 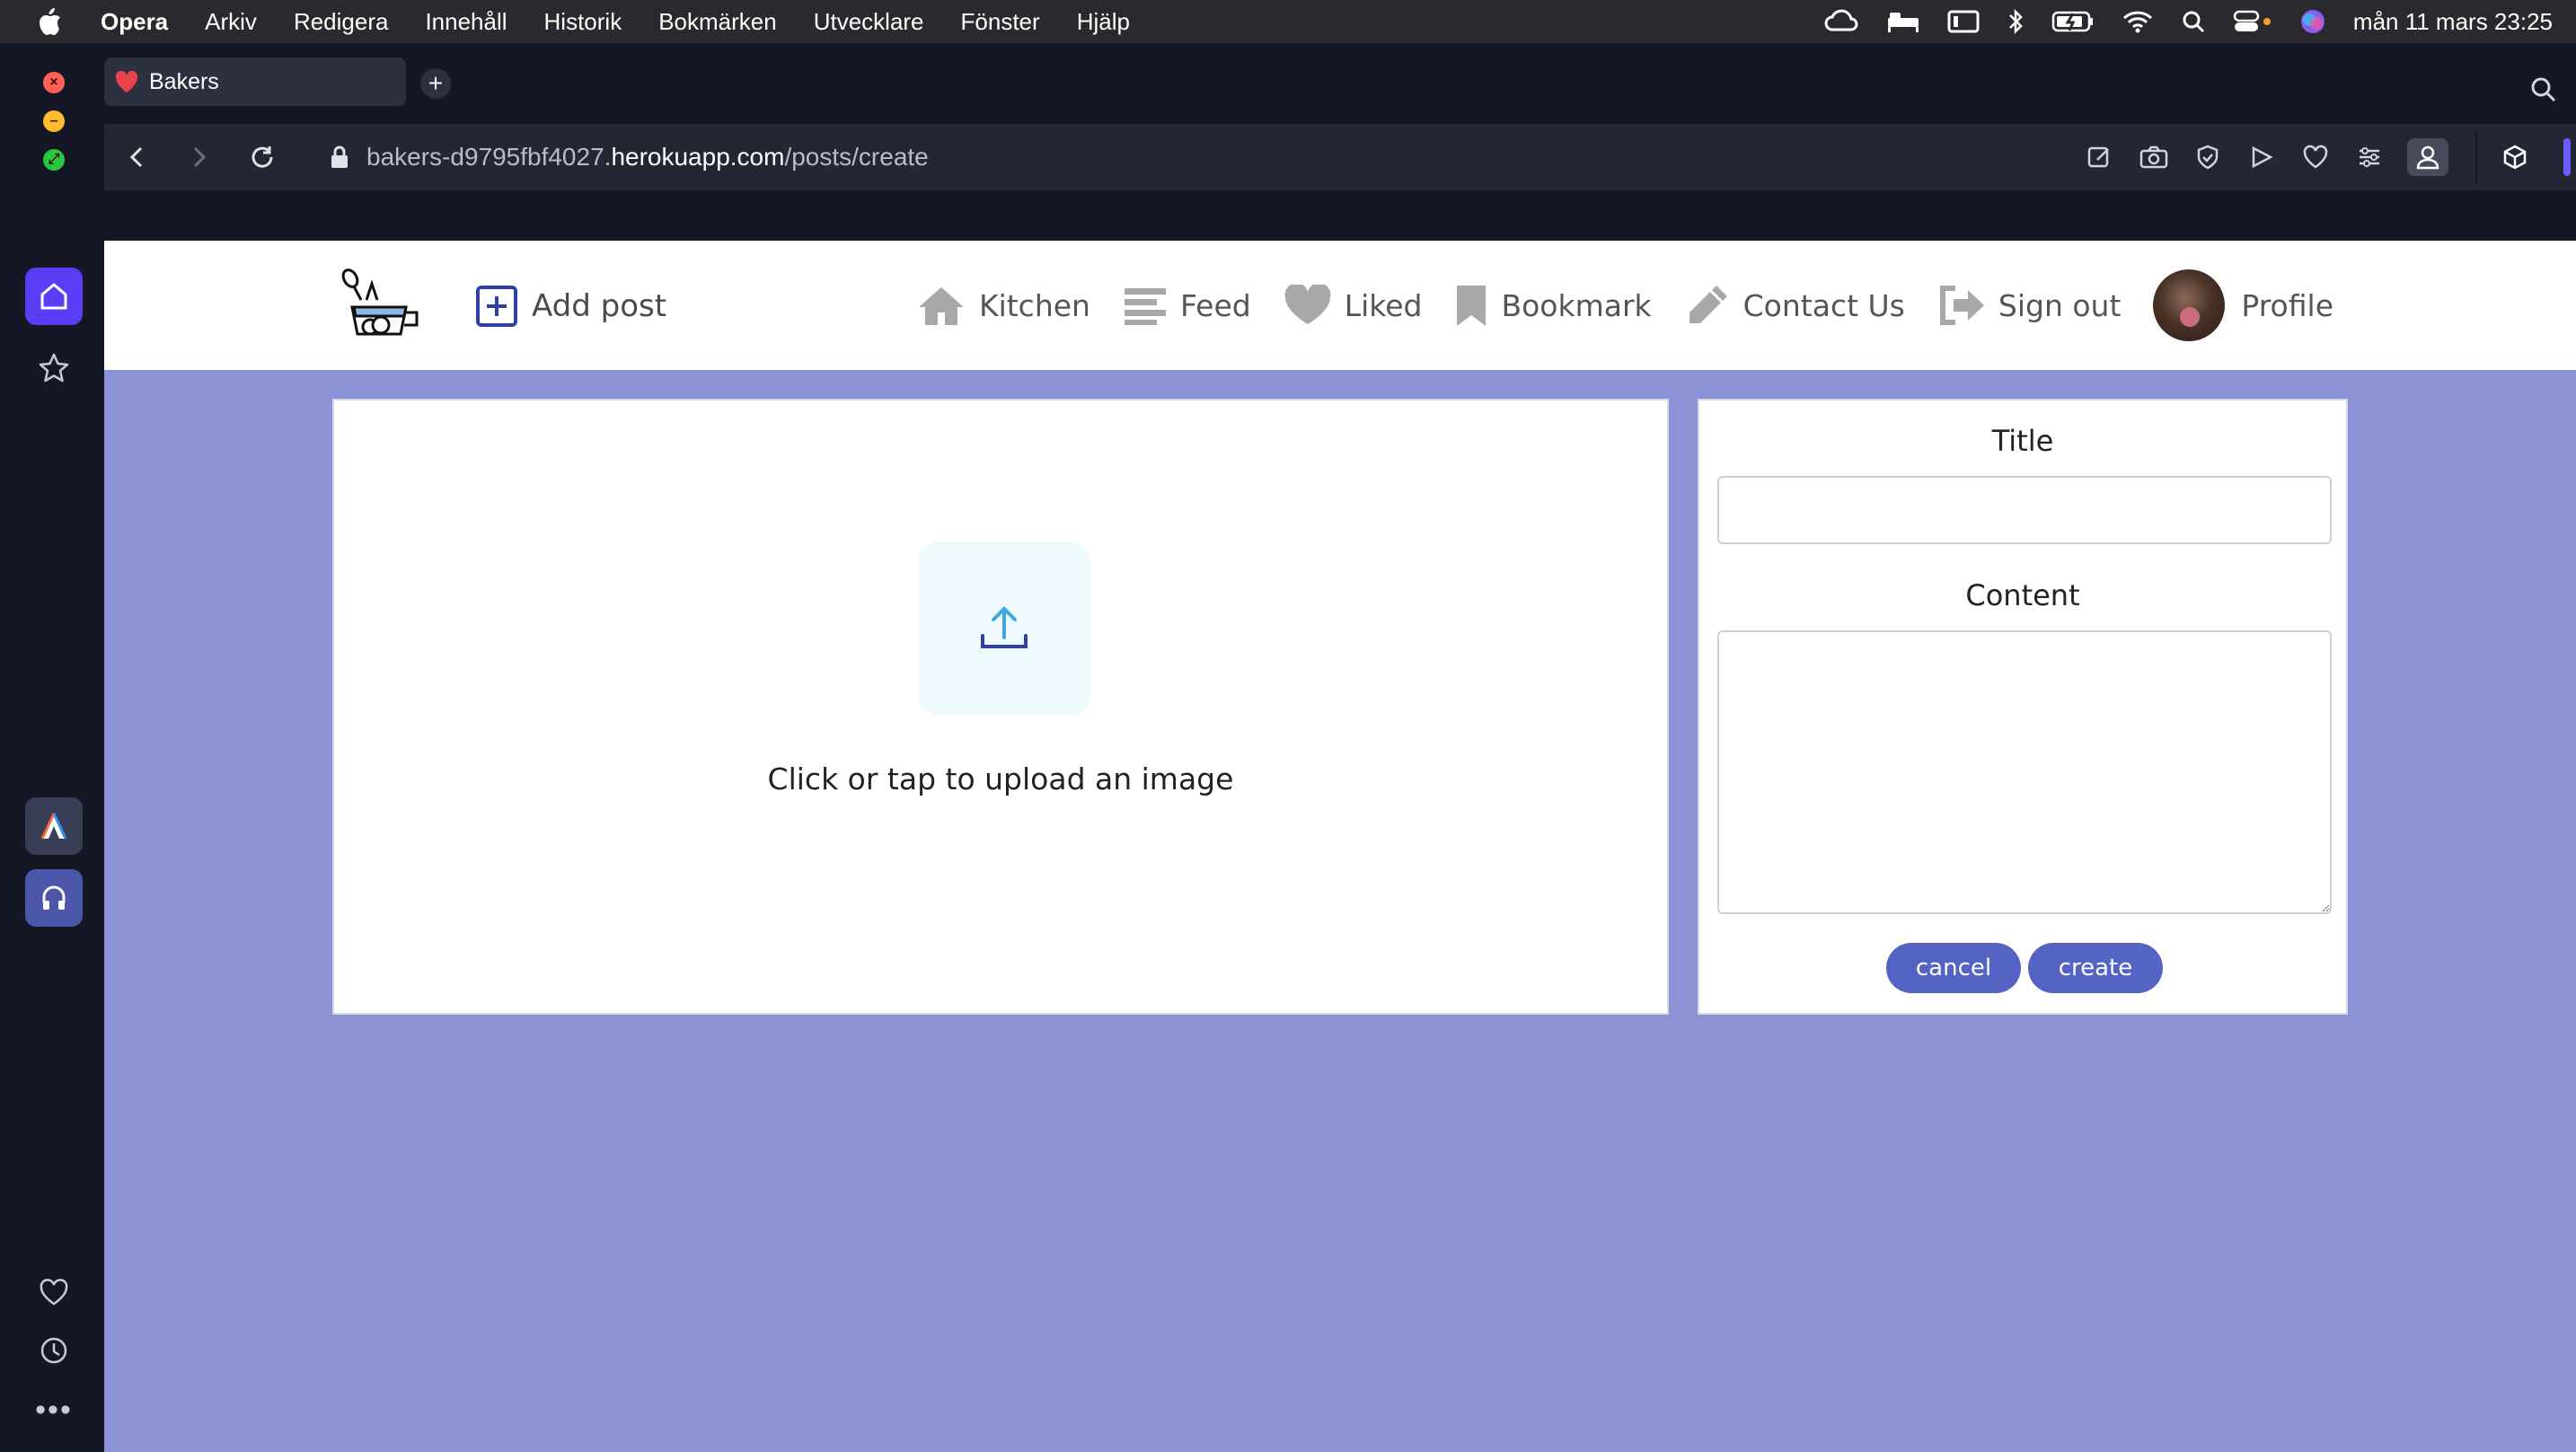 I want to click on spotlight-search-icon, so click(x=2193, y=21).